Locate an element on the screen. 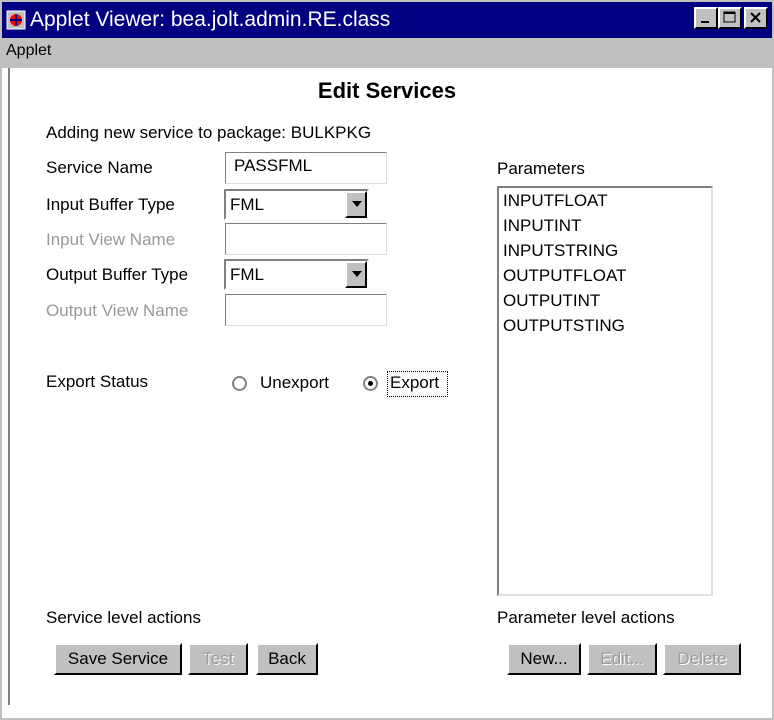  input-view-name-label: Input View Name is located at coordinates (111, 239).